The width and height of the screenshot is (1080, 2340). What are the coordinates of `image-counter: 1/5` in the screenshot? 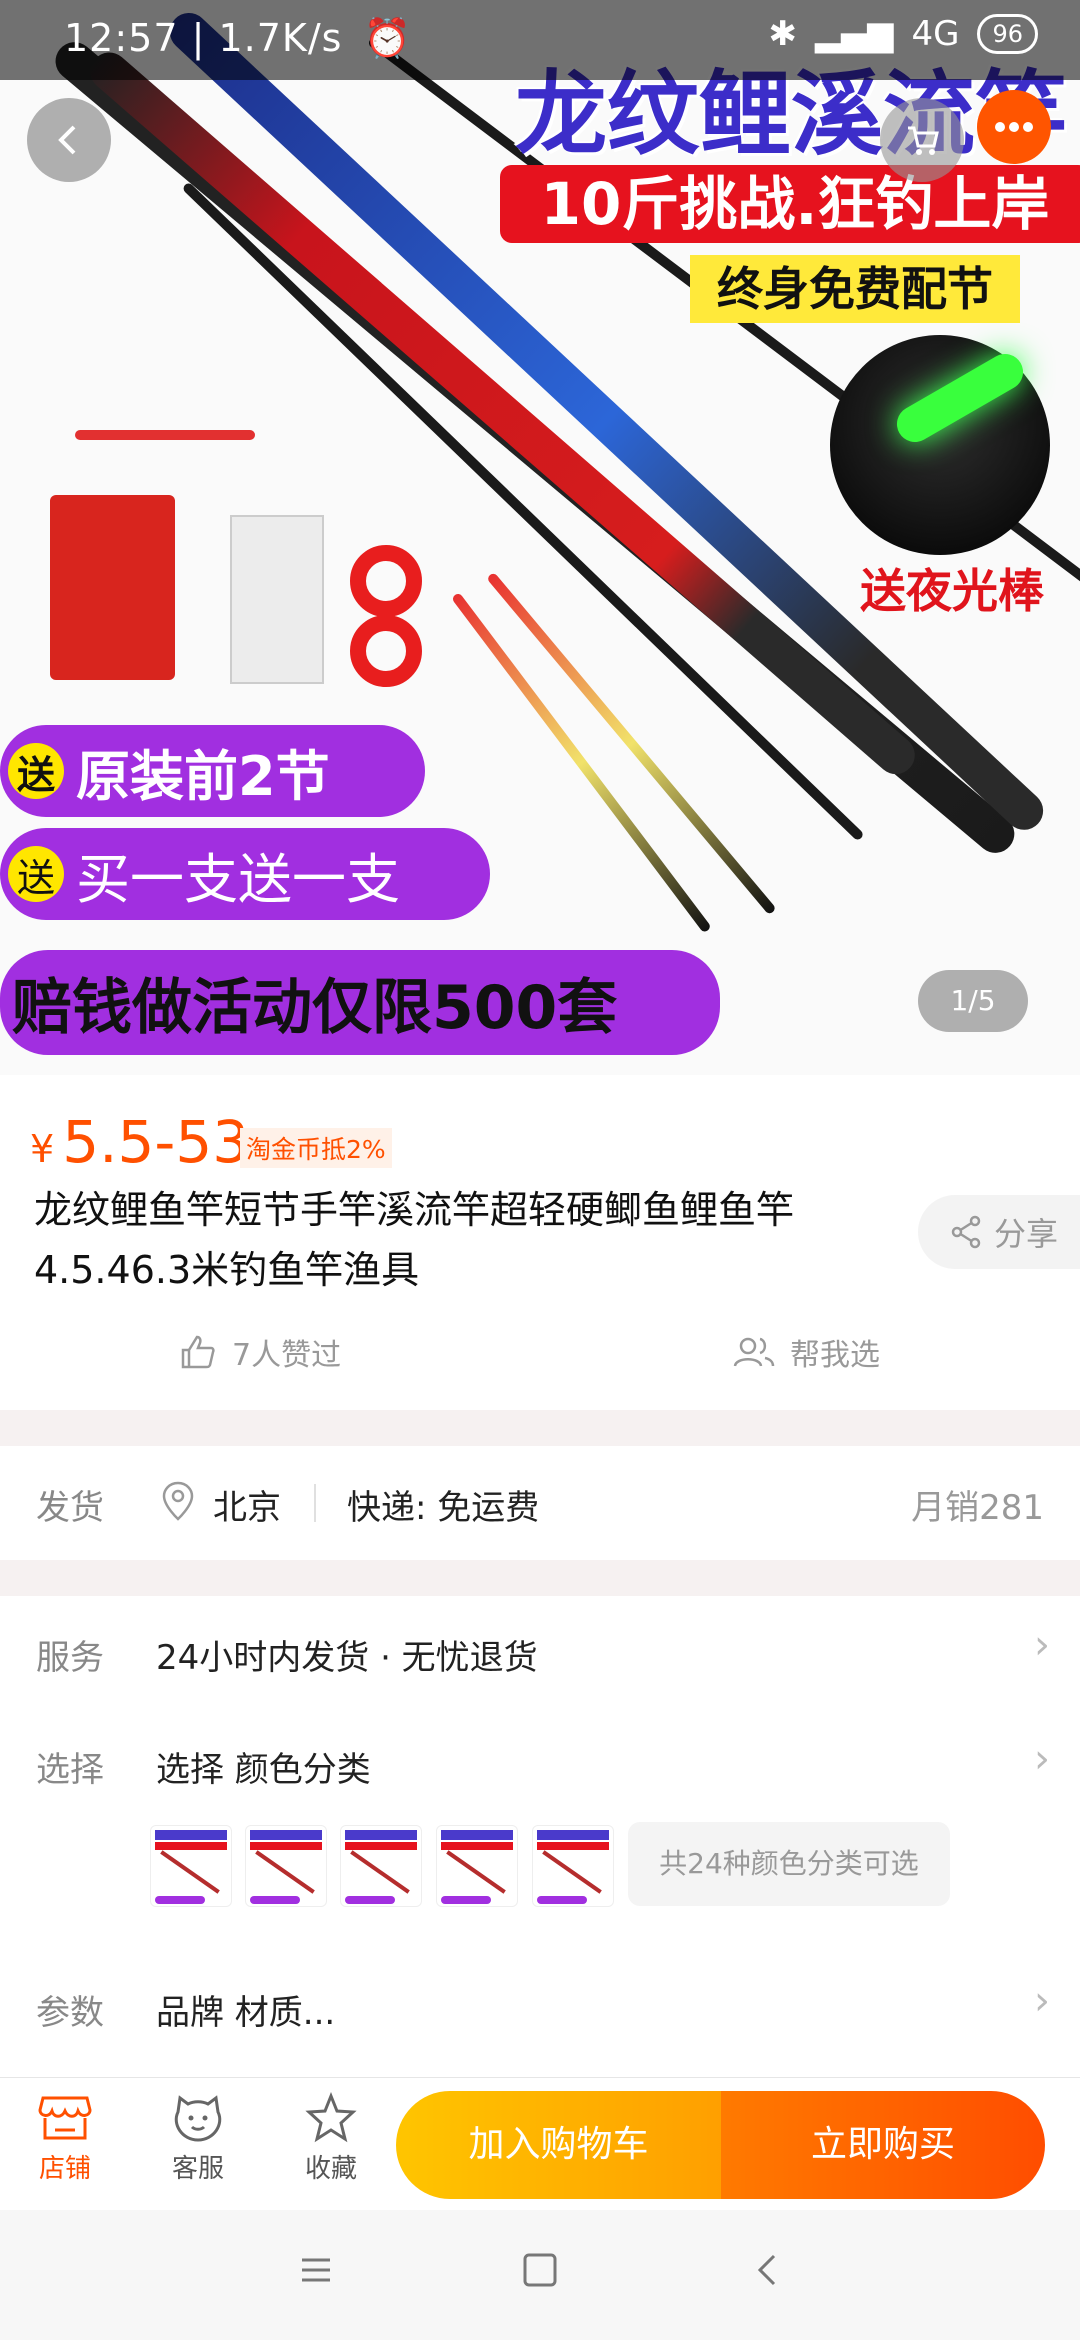 It's located at (973, 1001).